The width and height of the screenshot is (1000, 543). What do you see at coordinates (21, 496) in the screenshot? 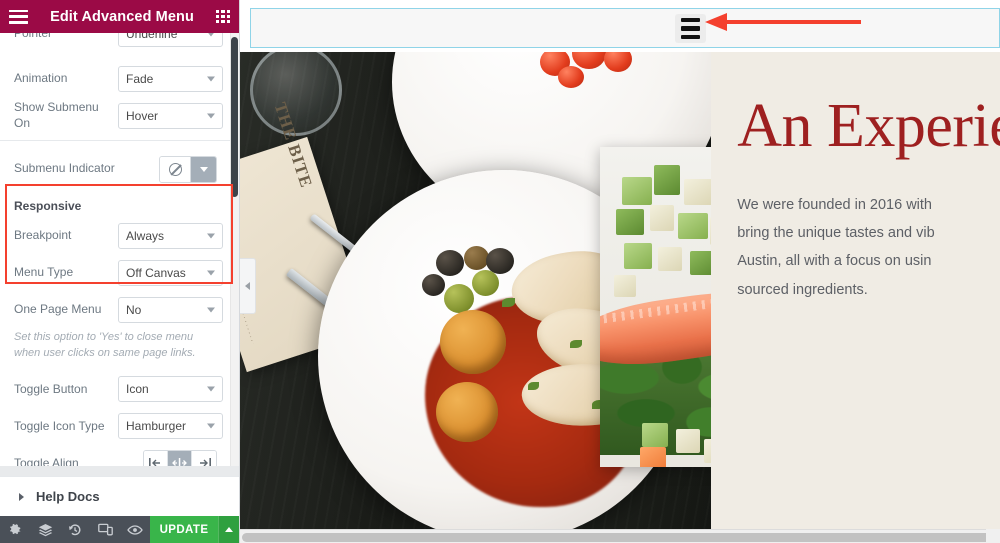
I see `triangle-right-icon` at bounding box center [21, 496].